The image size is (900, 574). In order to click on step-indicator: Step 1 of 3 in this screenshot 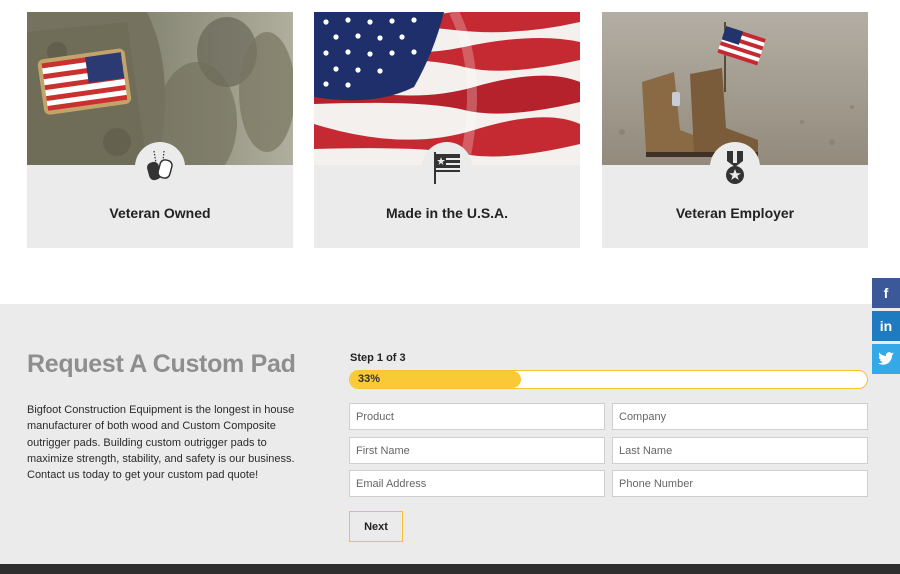, I will do `click(378, 358)`.